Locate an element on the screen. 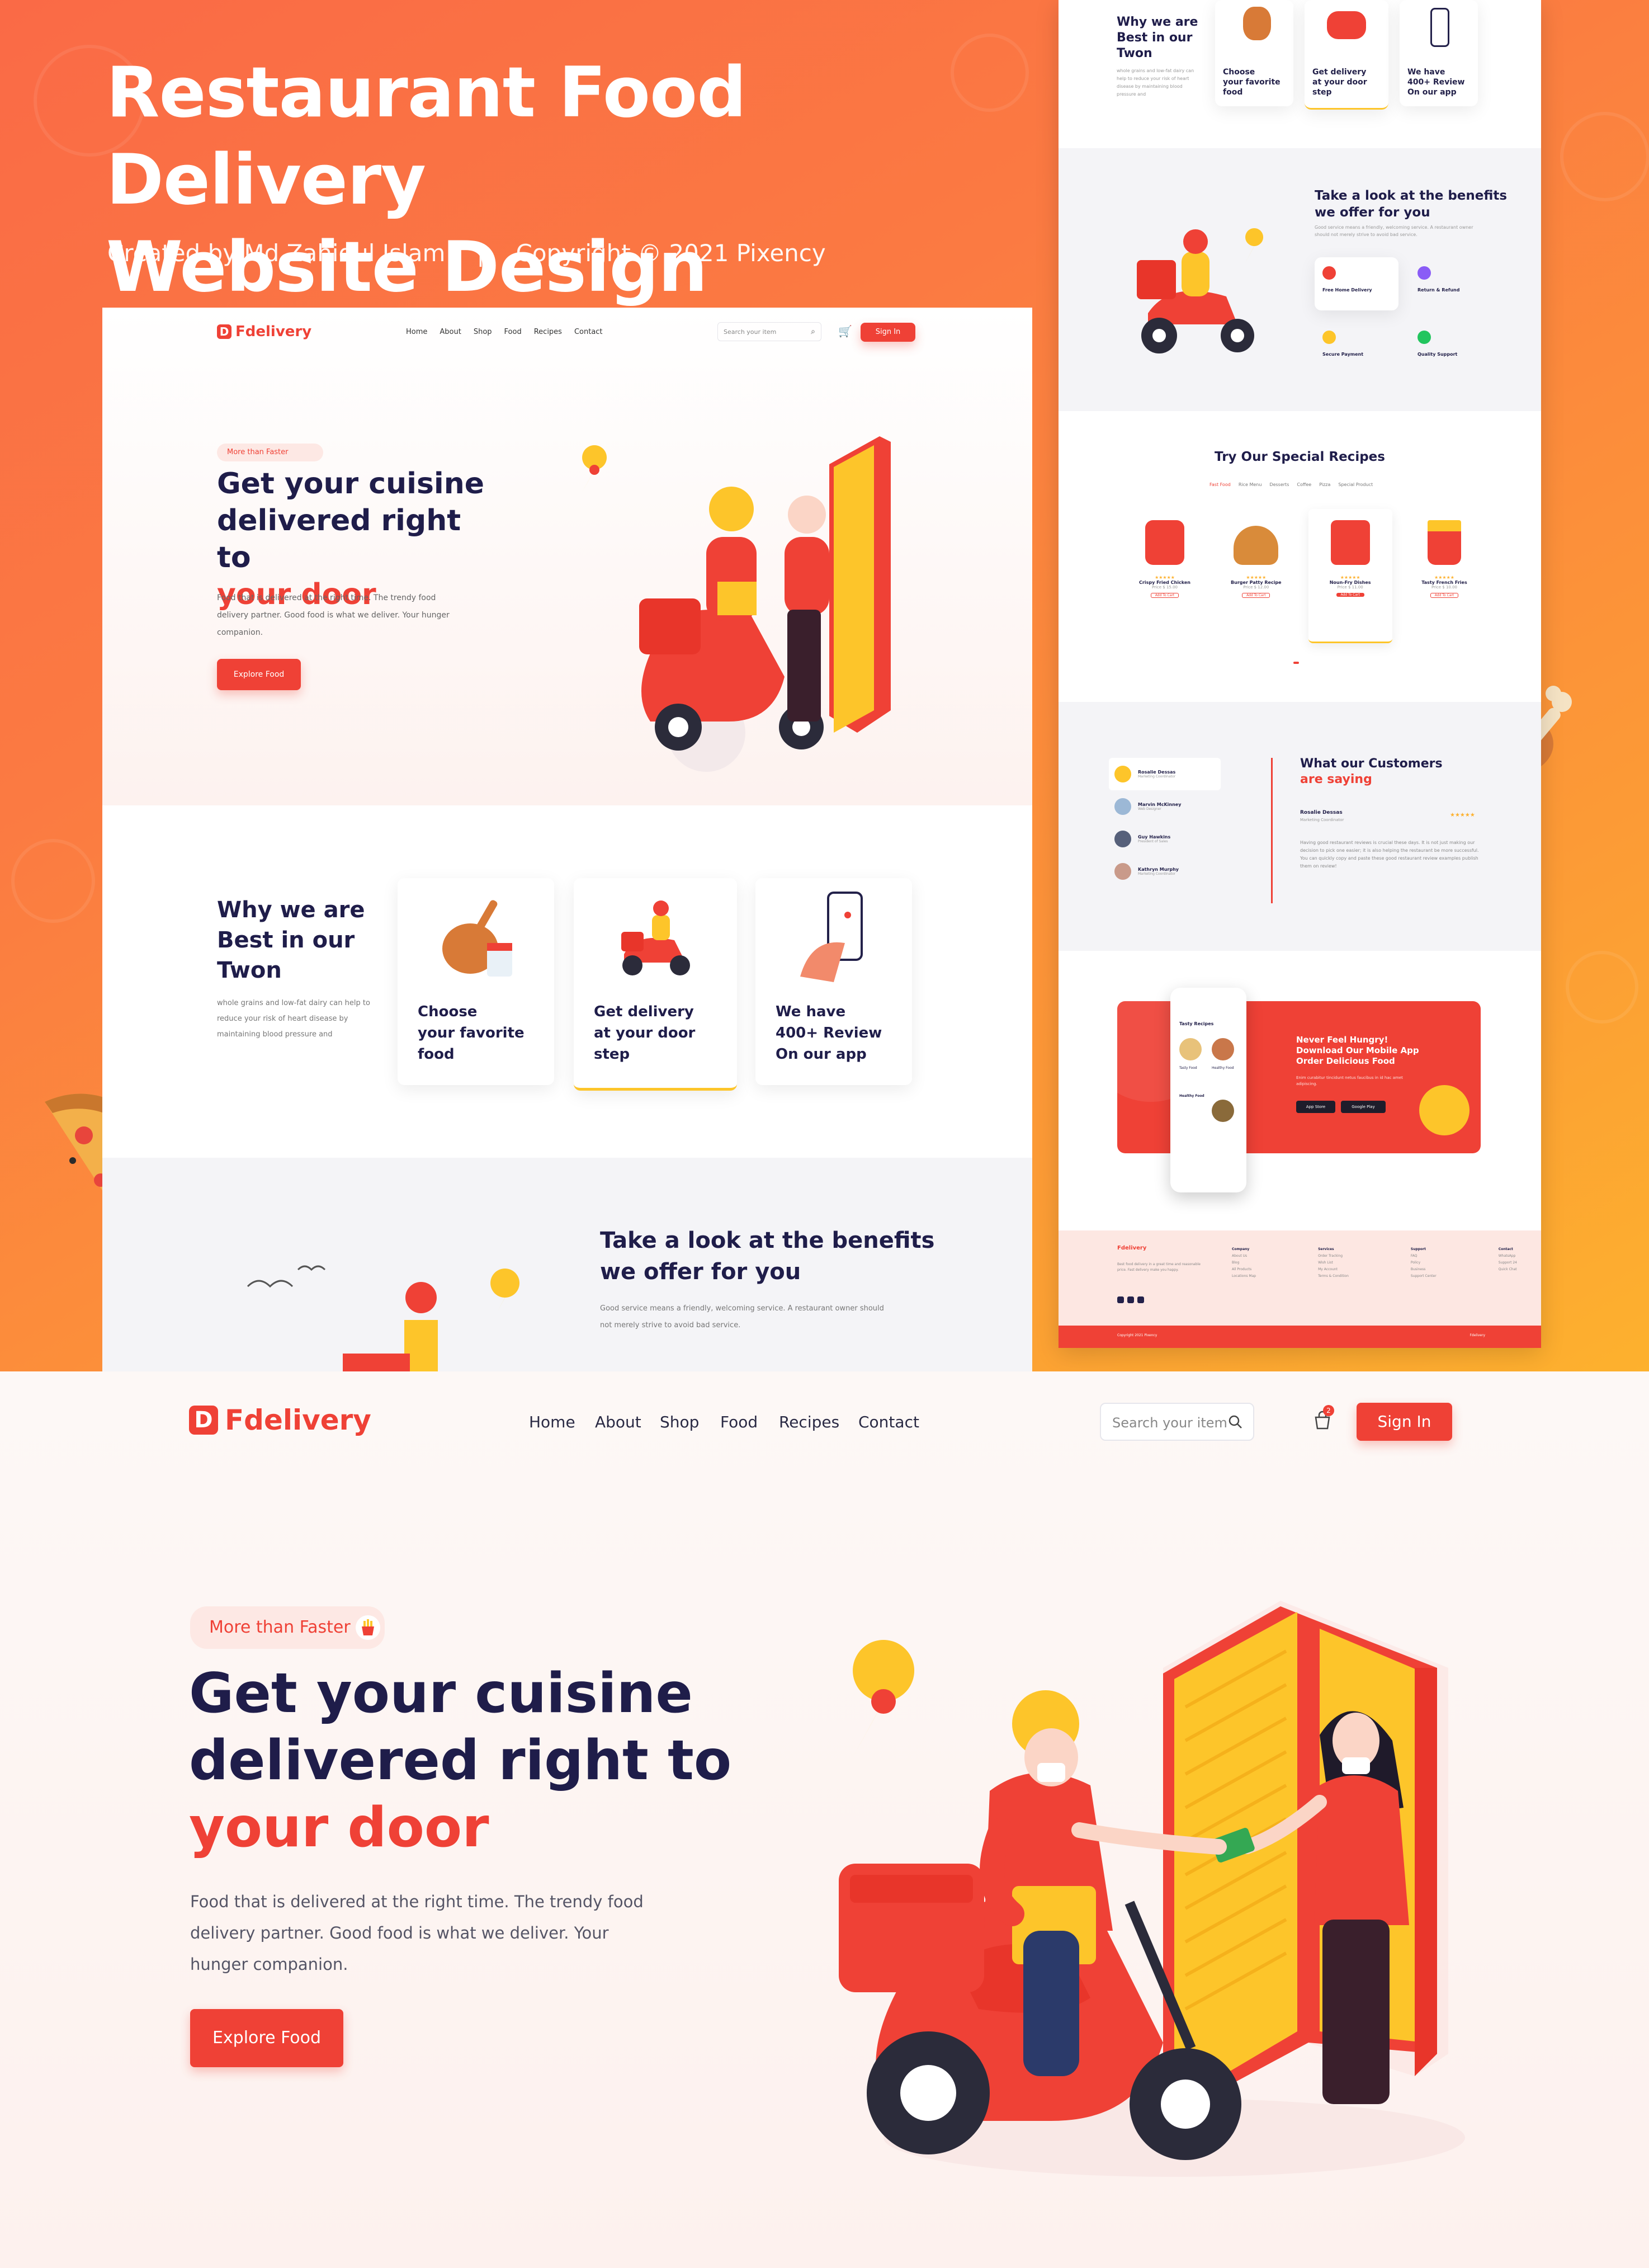 The height and width of the screenshot is (2268, 1649). recipe-name: Crispy Fried Chicken is located at coordinates (1164, 582).